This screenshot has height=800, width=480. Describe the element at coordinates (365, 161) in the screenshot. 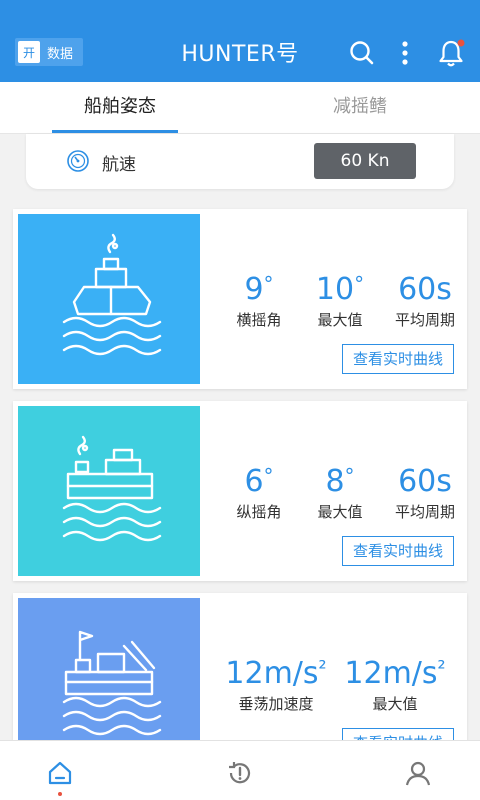

I see `speed-value: 60 Kn` at that location.